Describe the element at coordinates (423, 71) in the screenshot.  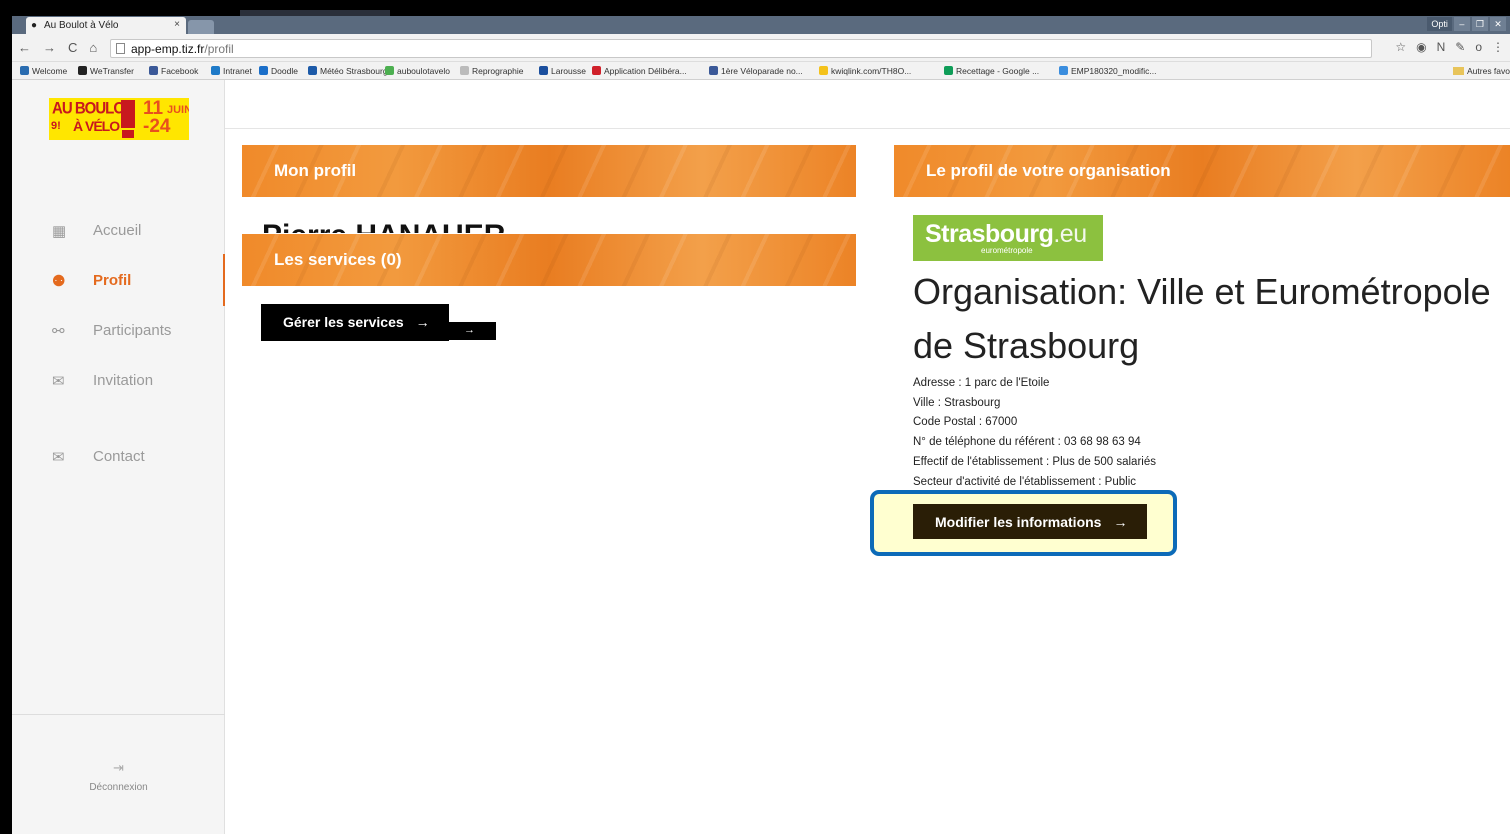
I see `bookmark-label: auboulotavelo` at that location.